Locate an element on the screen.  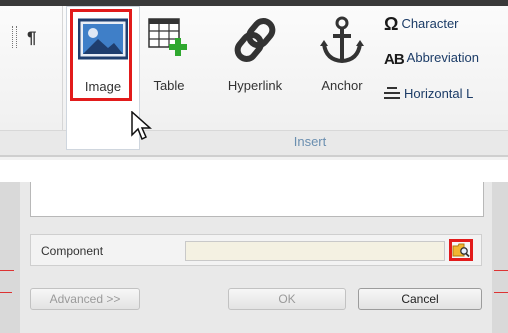
insert-hyperlink-button: Hyperlink is located at coordinates (255, 58).